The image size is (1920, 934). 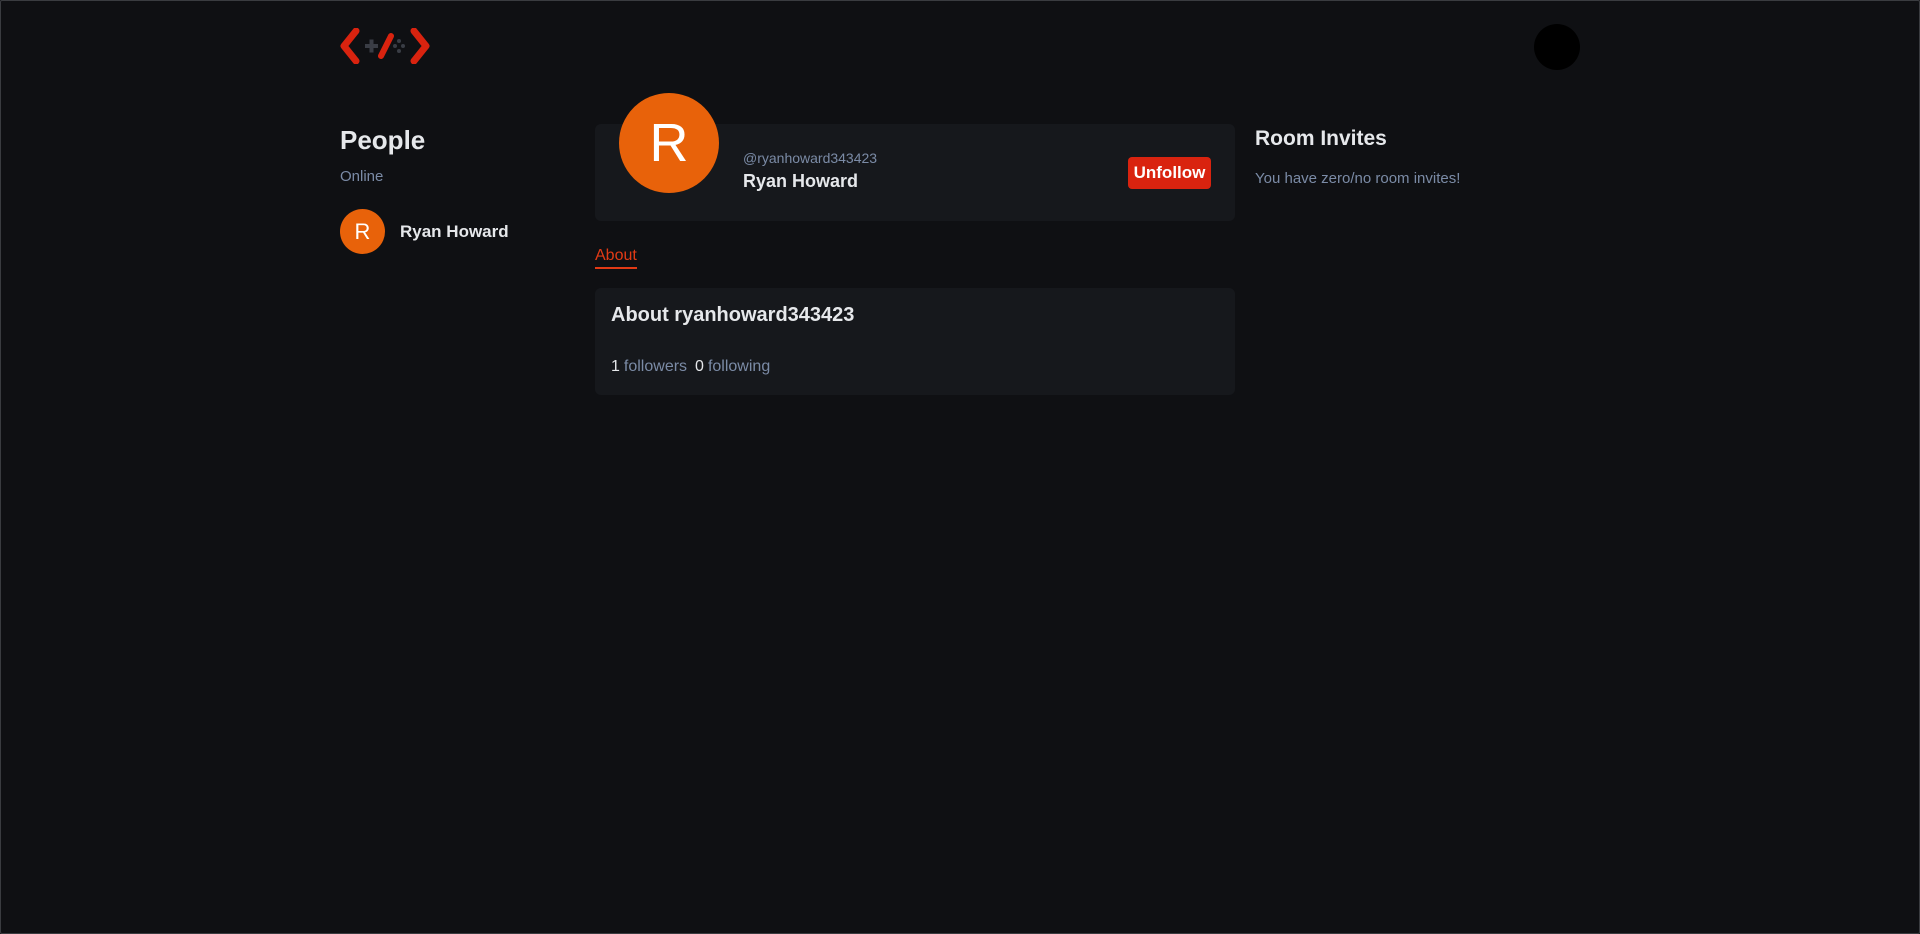 What do you see at coordinates (616, 258) in the screenshot?
I see `tab-about: About` at bounding box center [616, 258].